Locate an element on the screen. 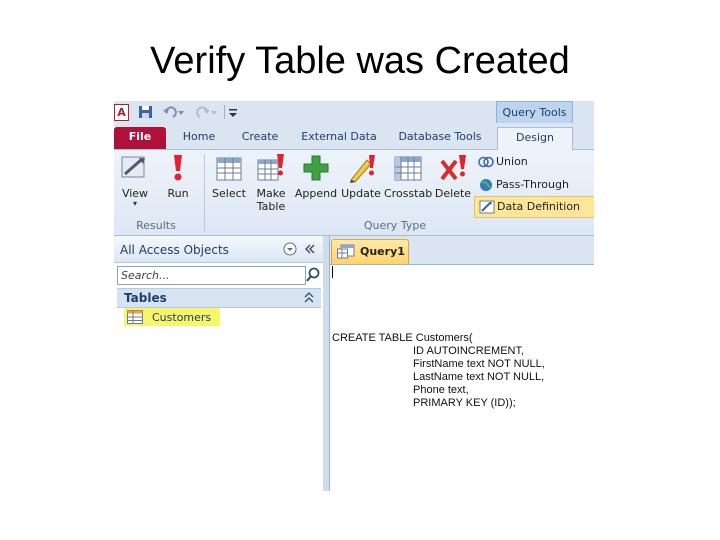  data-definition-label: Data Definition is located at coordinates (539, 206).